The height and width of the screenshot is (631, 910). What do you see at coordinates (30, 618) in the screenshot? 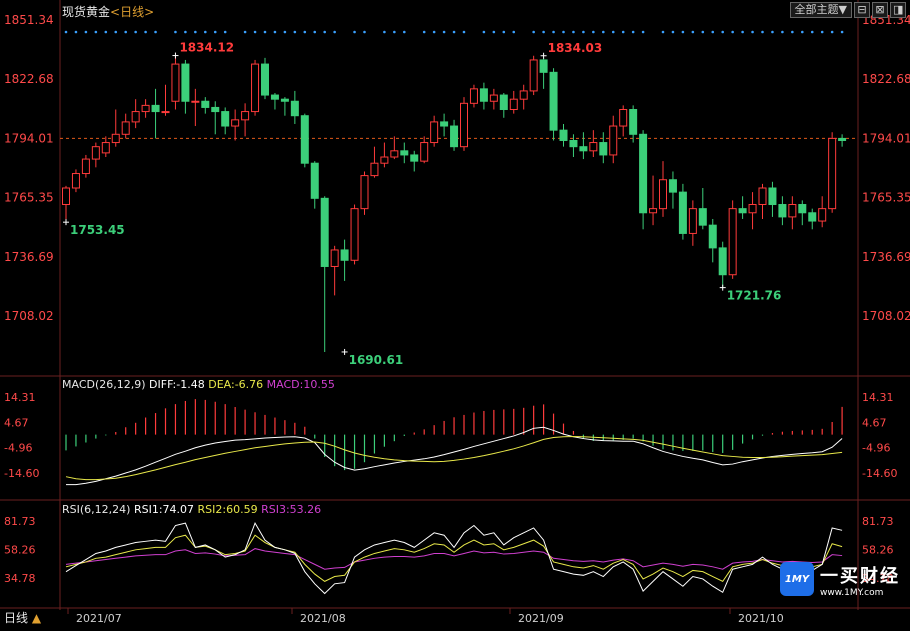
I see `timeframe-button: 日线 ▲` at bounding box center [30, 618].